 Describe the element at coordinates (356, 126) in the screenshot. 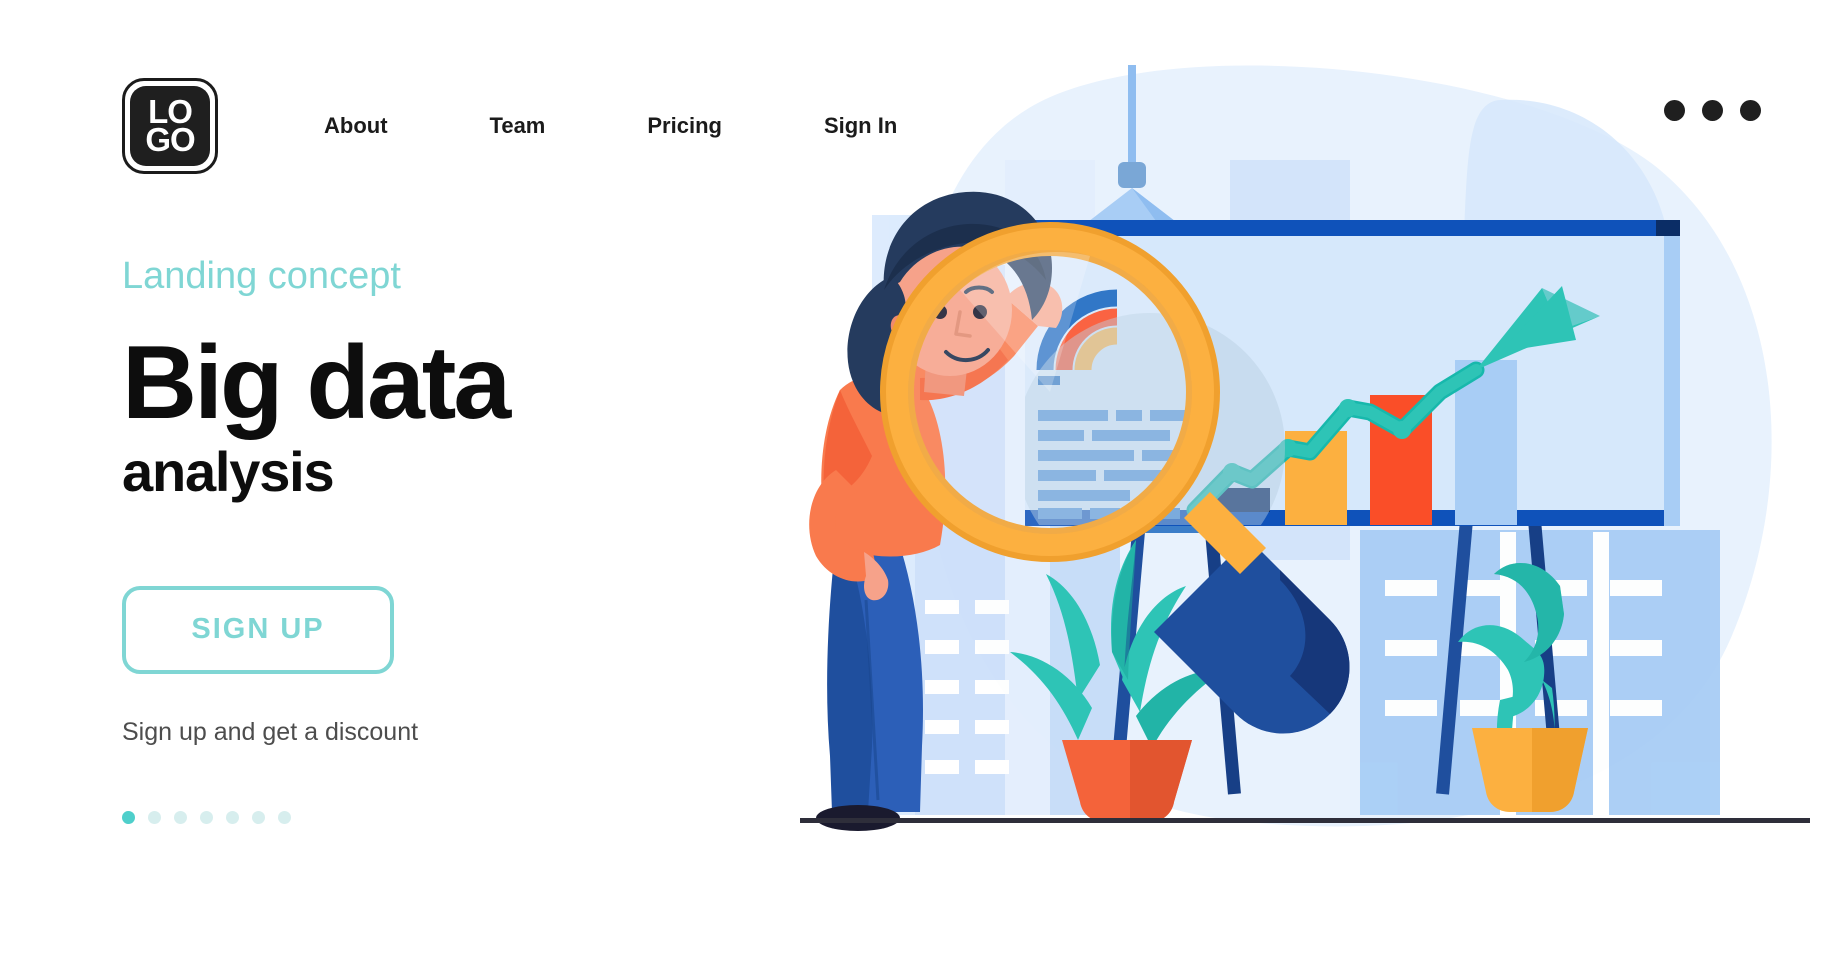

I see `nav-item-about: About` at that location.